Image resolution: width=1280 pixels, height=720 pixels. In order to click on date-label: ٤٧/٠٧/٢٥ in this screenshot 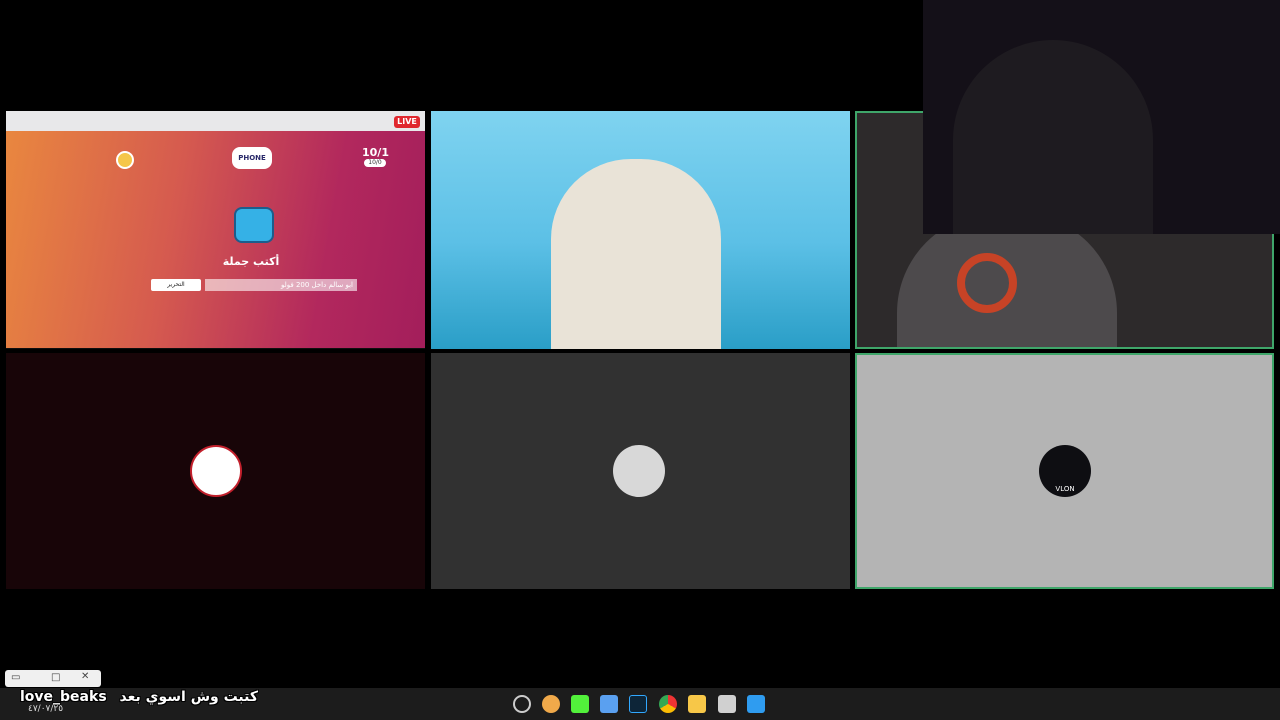, I will do `click(46, 709)`.